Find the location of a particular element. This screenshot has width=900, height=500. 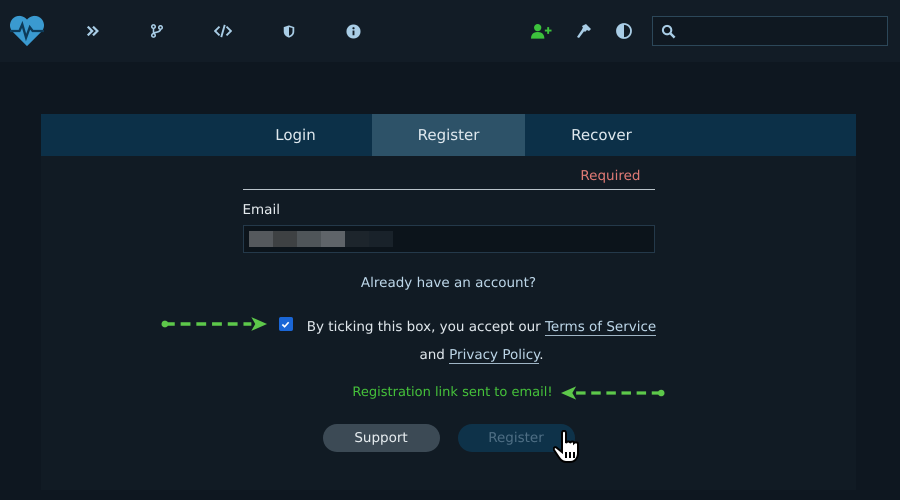

success-message: Registration link sent to email! is located at coordinates (452, 392).